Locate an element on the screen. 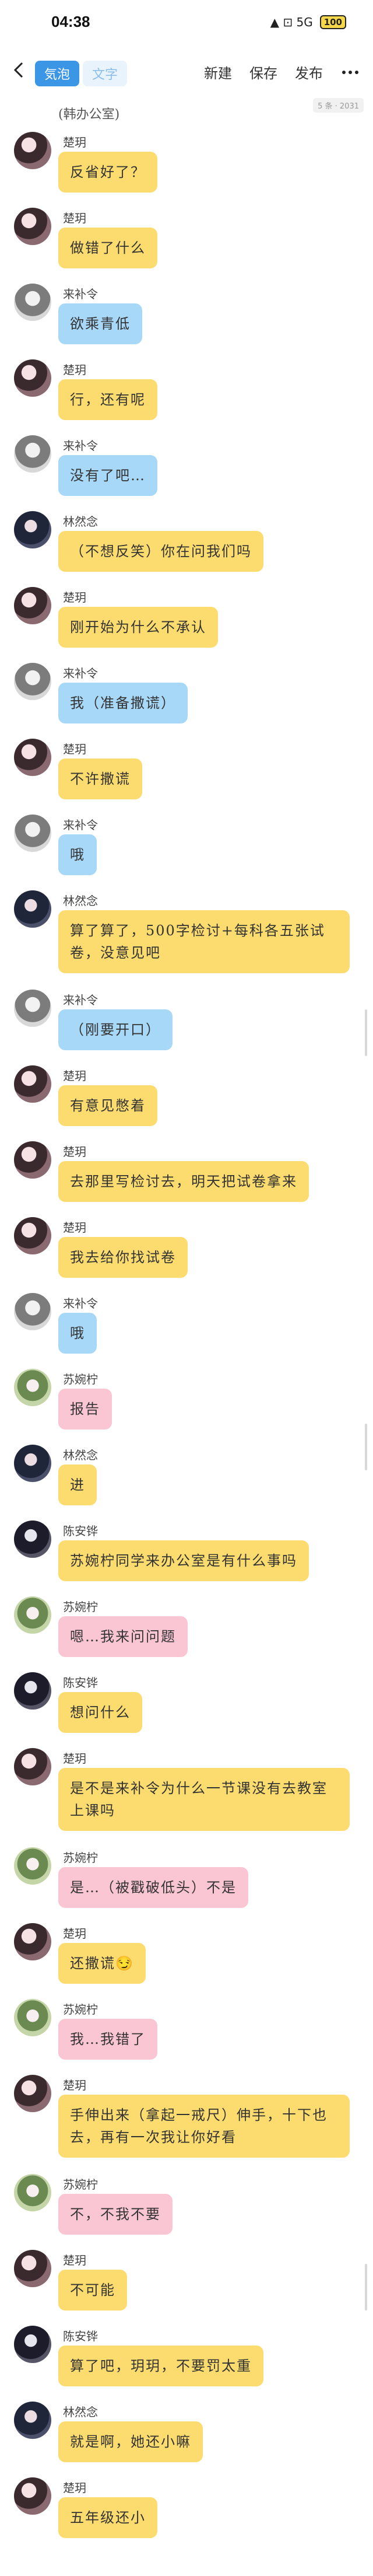  tab-text: 文字 is located at coordinates (105, 73).